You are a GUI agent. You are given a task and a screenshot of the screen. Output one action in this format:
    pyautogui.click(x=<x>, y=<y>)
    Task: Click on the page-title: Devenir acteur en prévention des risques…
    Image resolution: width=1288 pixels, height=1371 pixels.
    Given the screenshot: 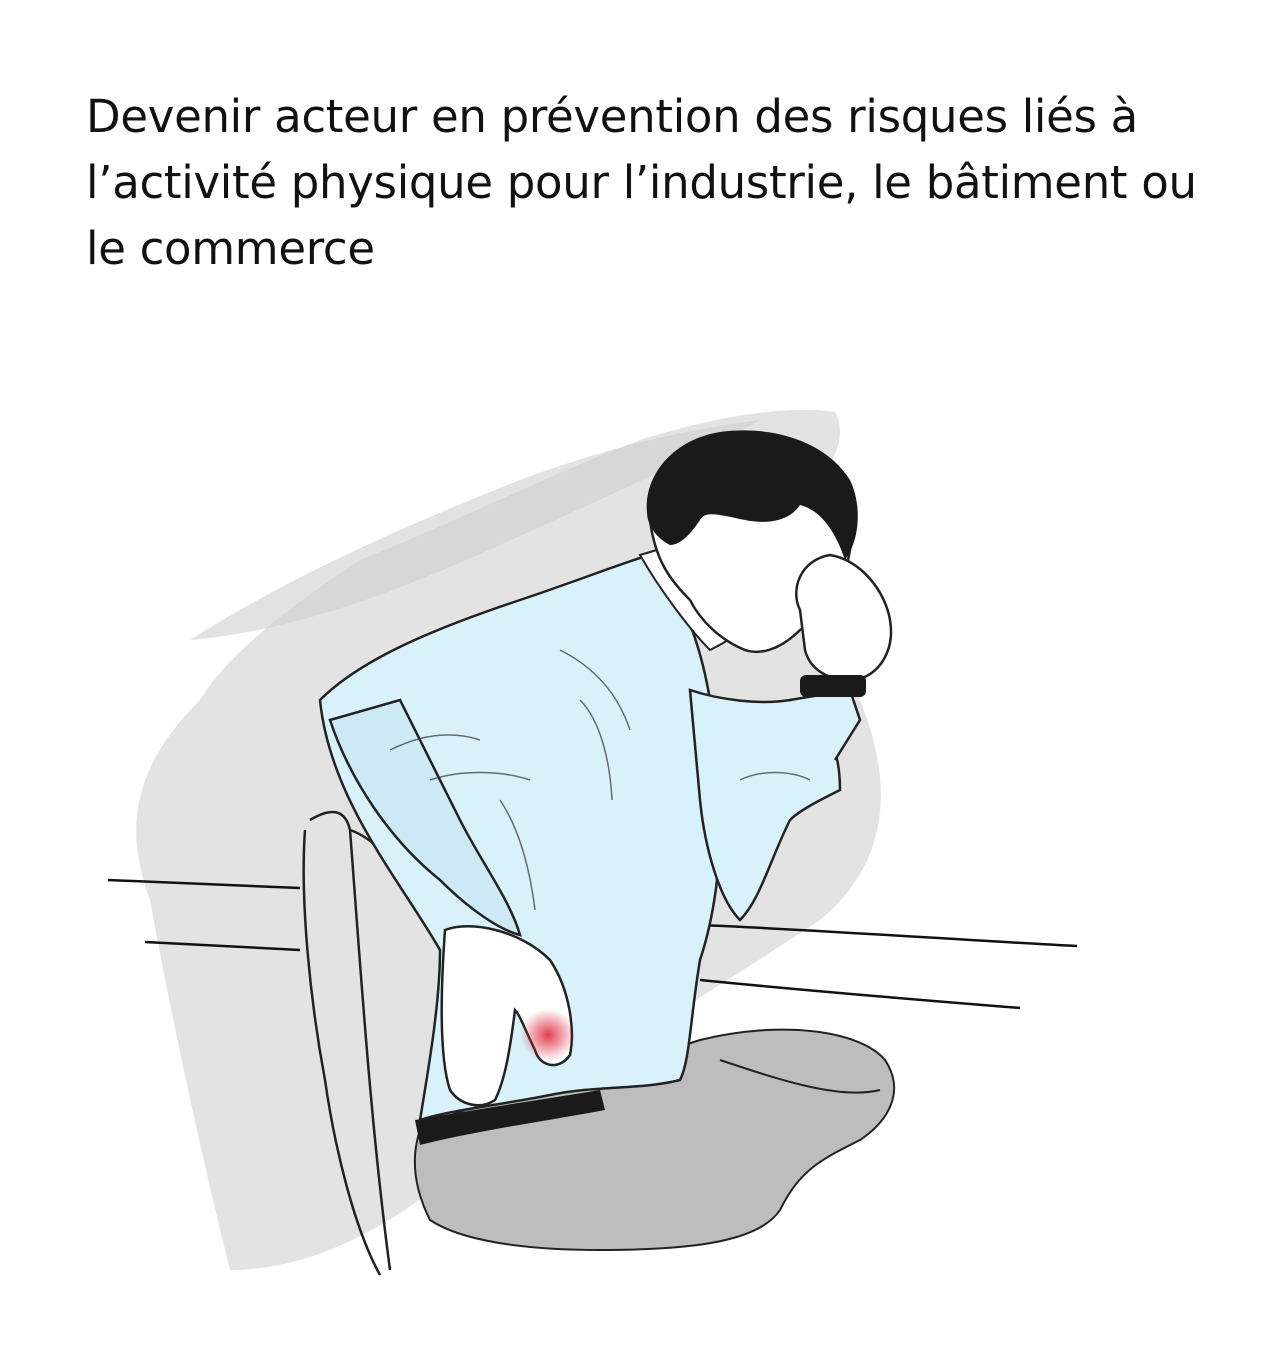 What is the action you would take?
    pyautogui.click(x=666, y=183)
    